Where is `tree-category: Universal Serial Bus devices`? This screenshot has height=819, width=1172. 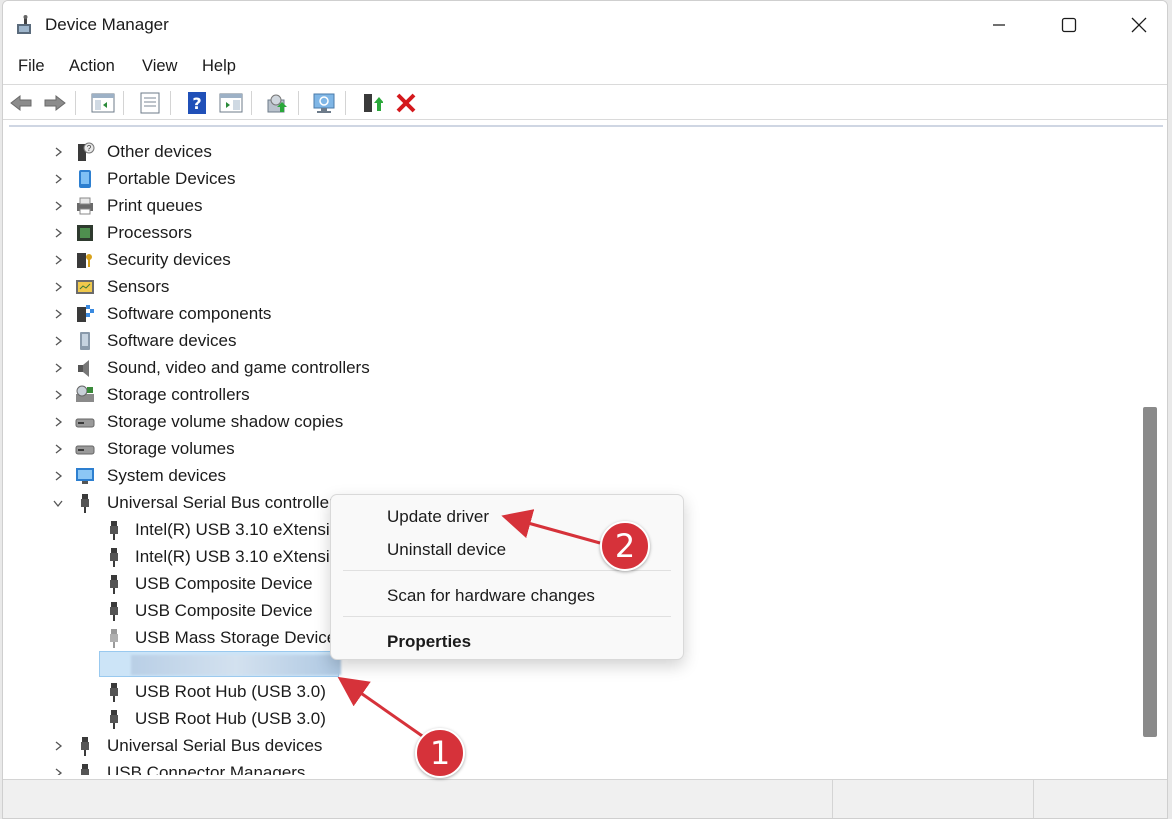
tree-category: Universal Serial Bus devices is located at coordinates (569, 746).